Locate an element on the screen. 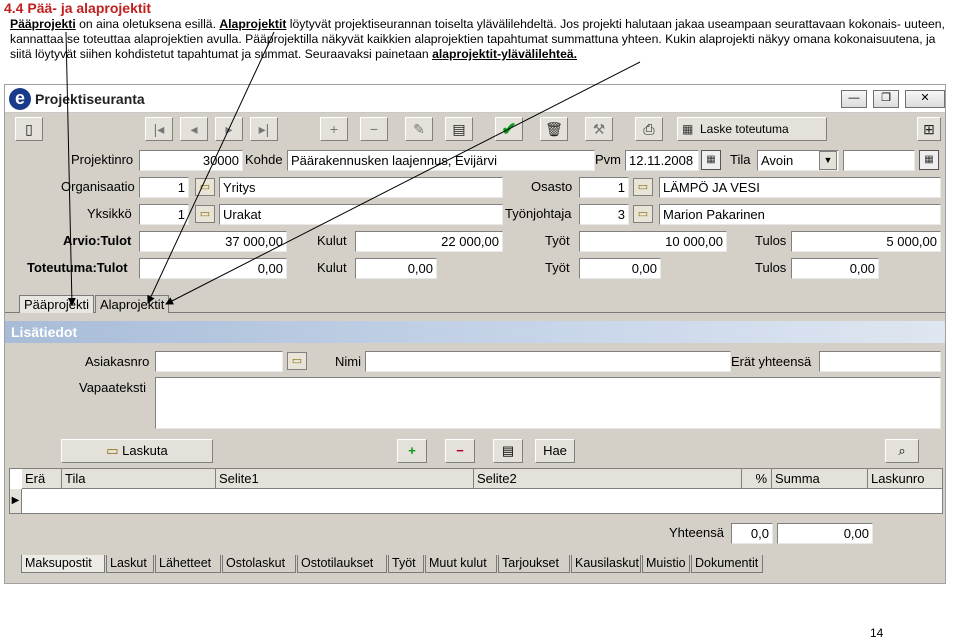 Image resolution: width=960 pixels, height=640 pixels. underlined-term: Alaprojektit is located at coordinates (253, 24).